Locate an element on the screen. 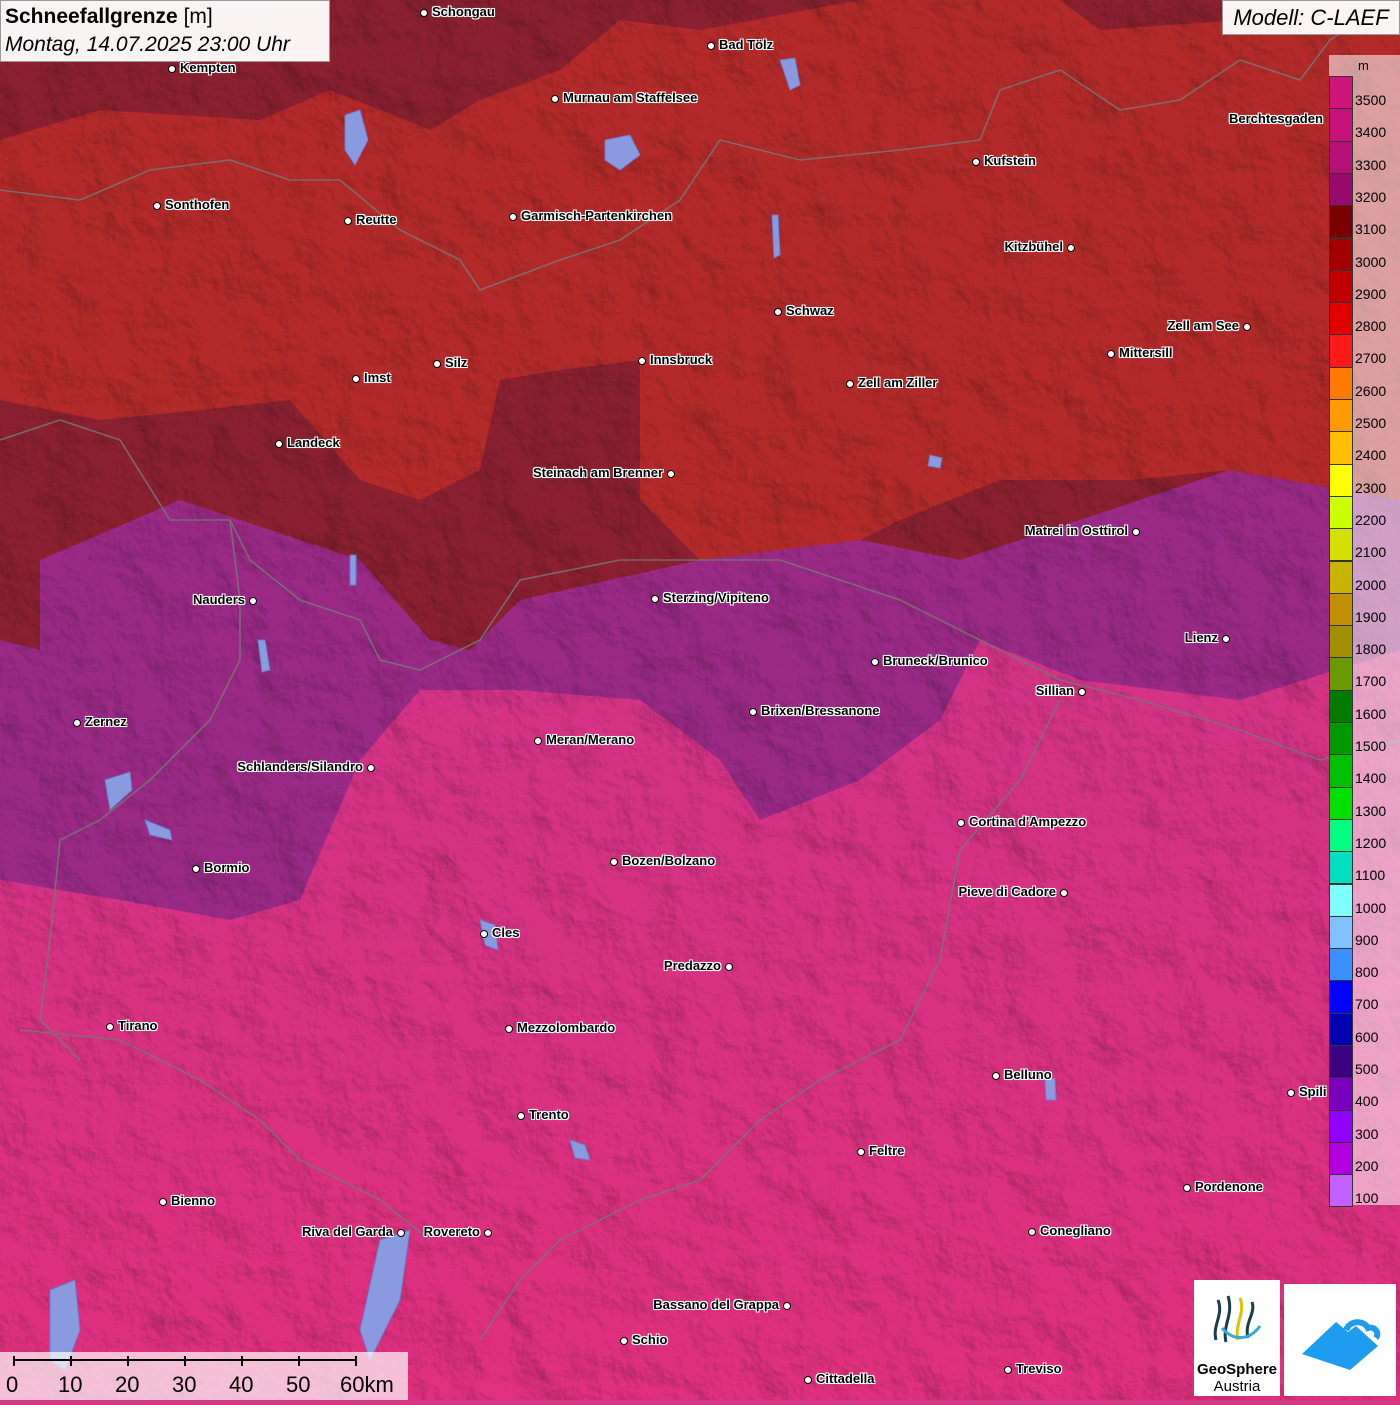 The height and width of the screenshot is (1405, 1400). city-marker-zernez is located at coordinates (77, 723).